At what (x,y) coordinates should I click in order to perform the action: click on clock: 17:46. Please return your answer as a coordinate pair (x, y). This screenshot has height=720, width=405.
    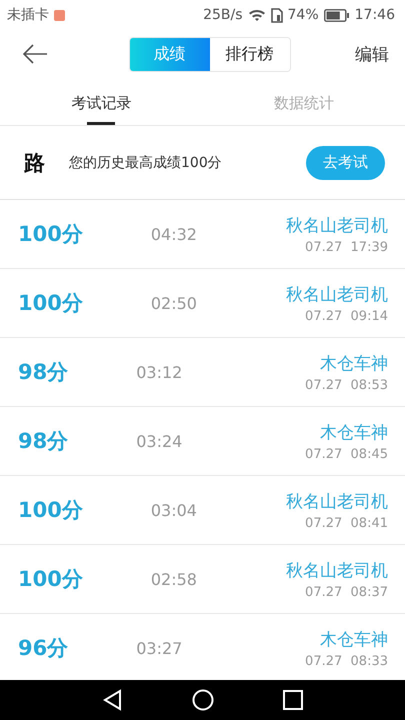
    Looking at the image, I should click on (374, 15).